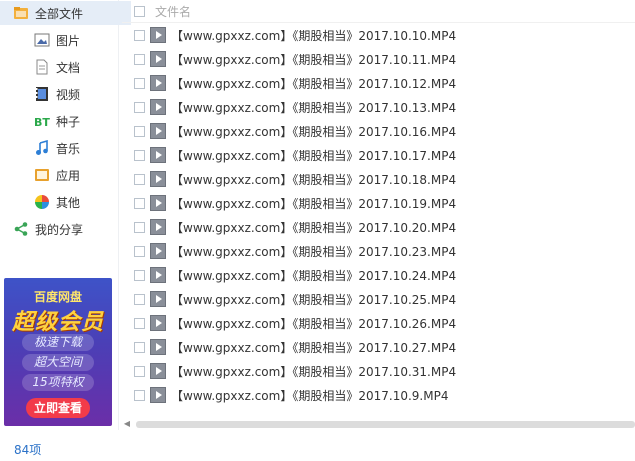 This screenshot has height=461, width=635. I want to click on file-name: 【www.gpxxz.com】《期股相当》2017.10.31.MP4, so click(313, 371).